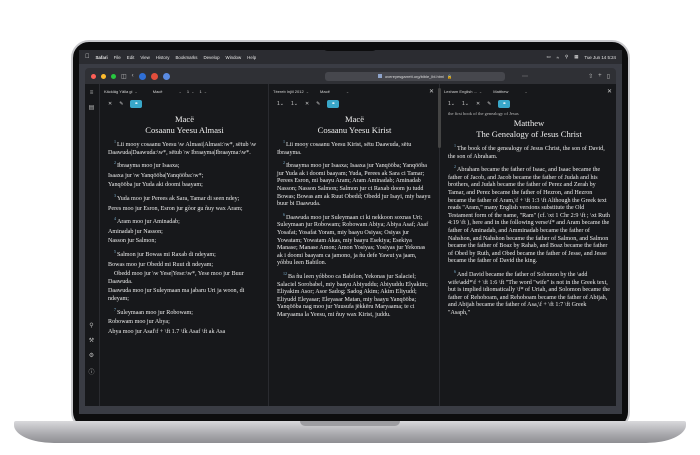 This screenshot has width=700, height=455. I want to click on version-select: Käckläg Yälla gi ⌄, so click(121, 91).